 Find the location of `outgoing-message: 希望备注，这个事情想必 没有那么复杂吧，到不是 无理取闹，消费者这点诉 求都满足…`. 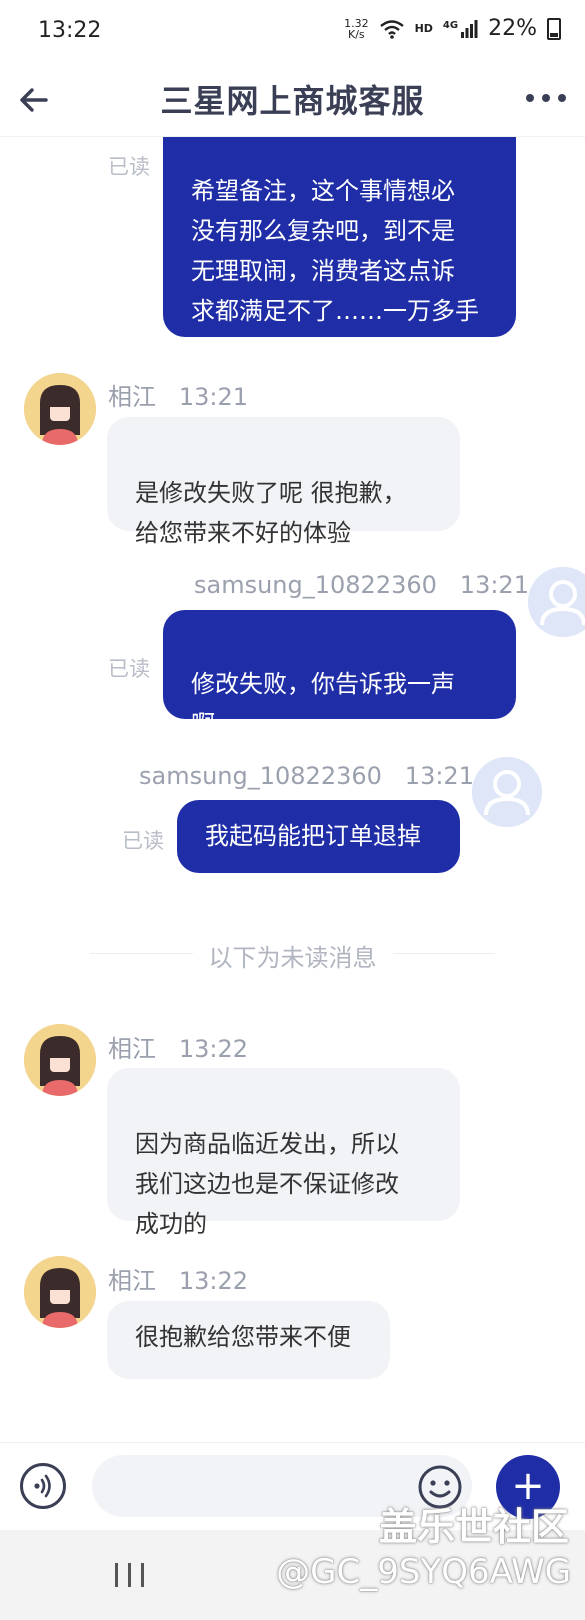

outgoing-message: 希望备注，这个事情想必 没有那么复杂吧，到不是 无理取闹，消费者这点诉 求都满足… is located at coordinates (339, 251).